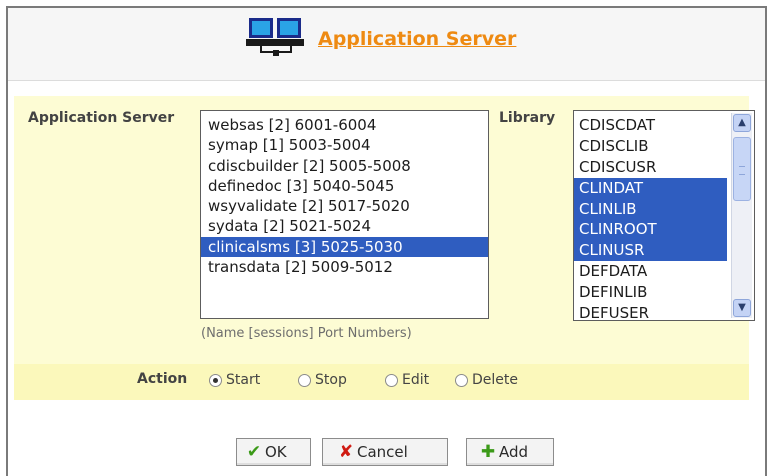 The height and width of the screenshot is (476, 773). I want to click on action-start-option: Start, so click(234, 380).